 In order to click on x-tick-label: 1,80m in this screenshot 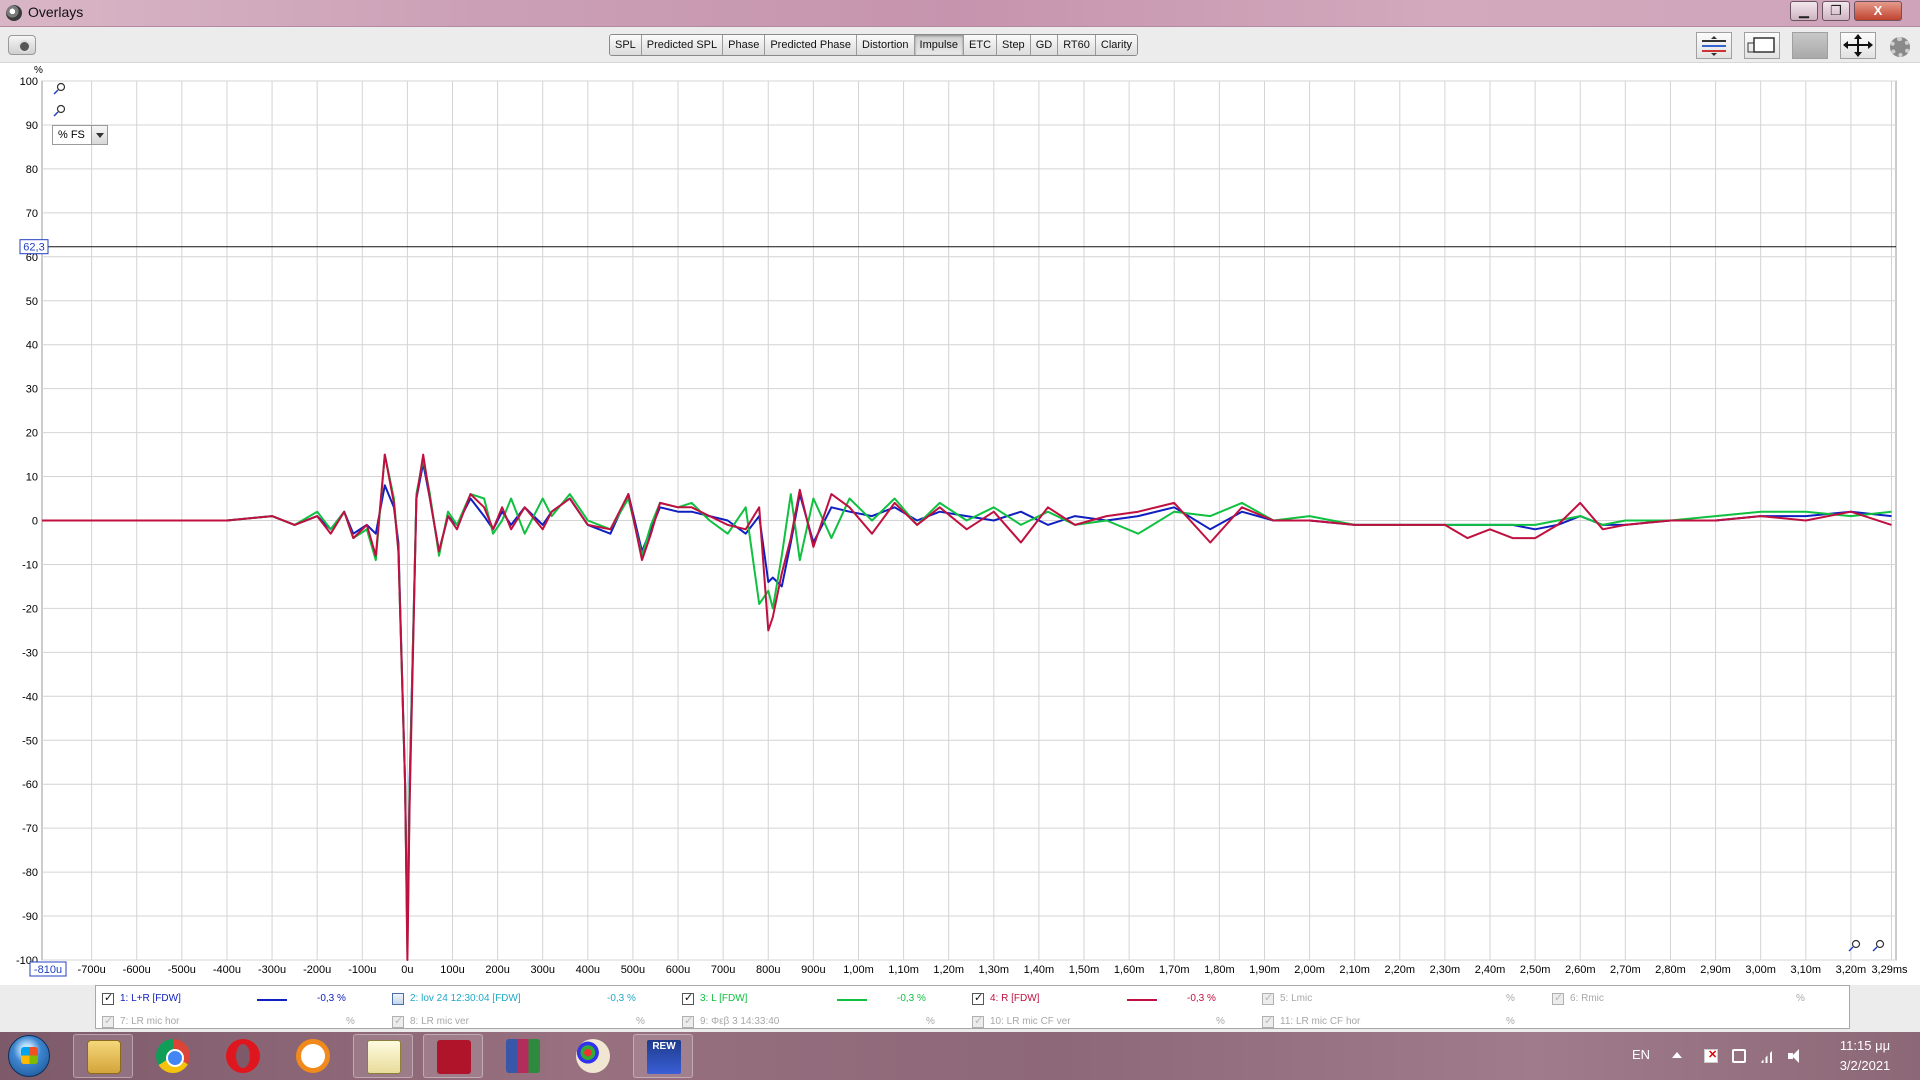, I will do `click(1219, 970)`.